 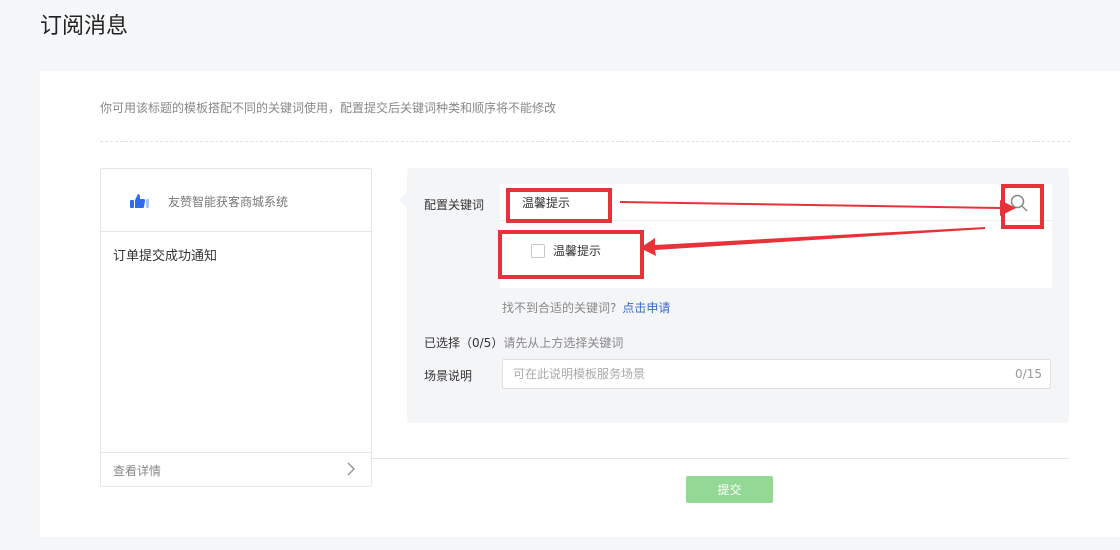 I want to click on keyword-checkbox, so click(x=538, y=250).